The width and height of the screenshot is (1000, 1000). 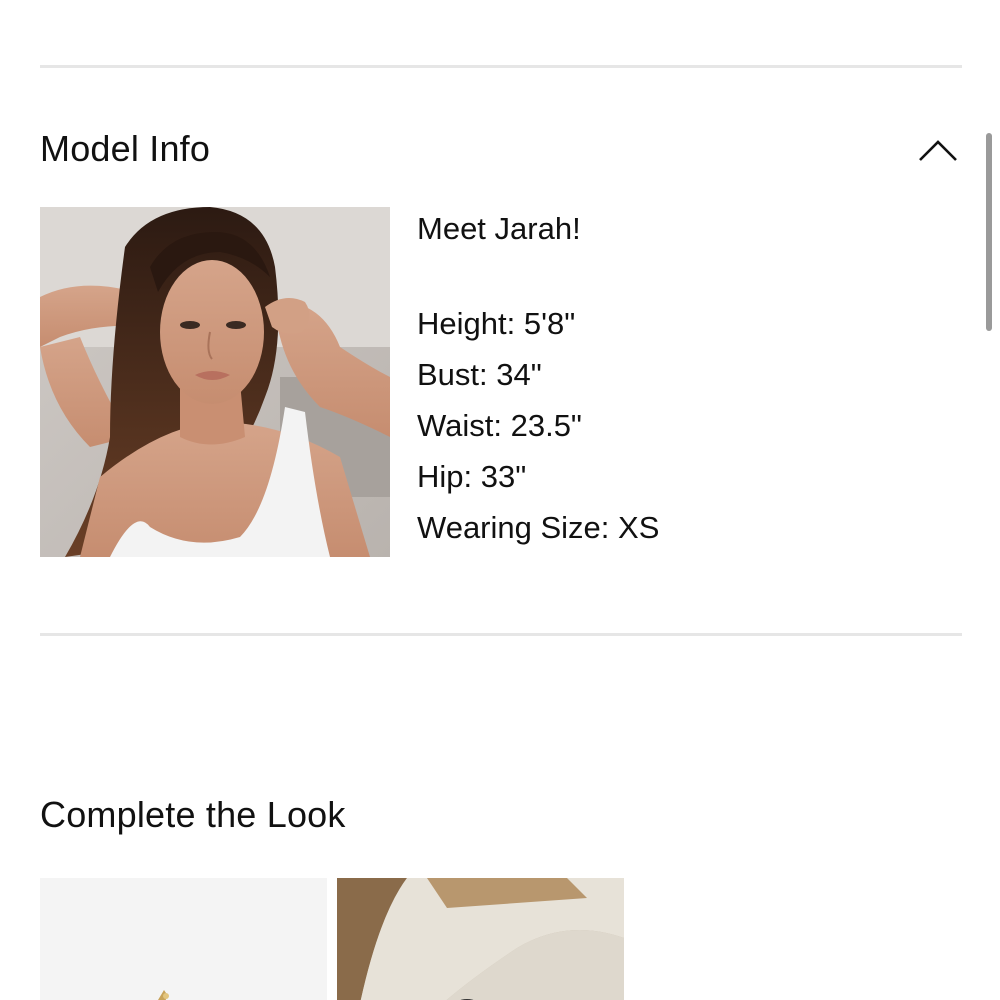 I want to click on textured-bag-product-image, so click(x=480, y=939).